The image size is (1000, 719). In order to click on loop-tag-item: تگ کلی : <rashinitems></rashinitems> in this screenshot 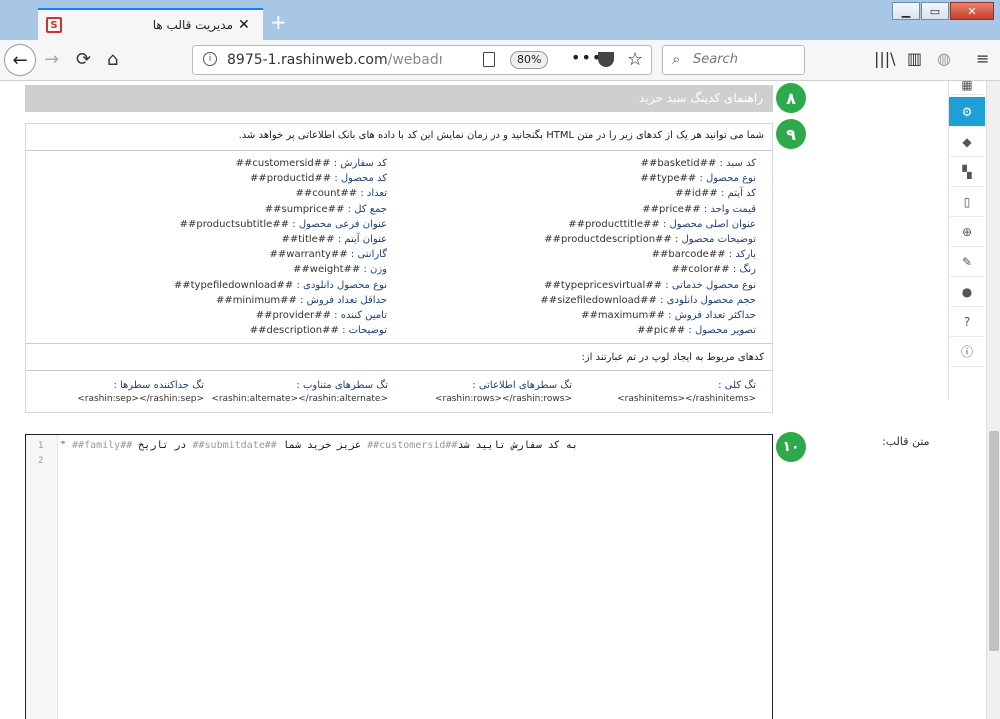, I will do `click(686, 392)`.